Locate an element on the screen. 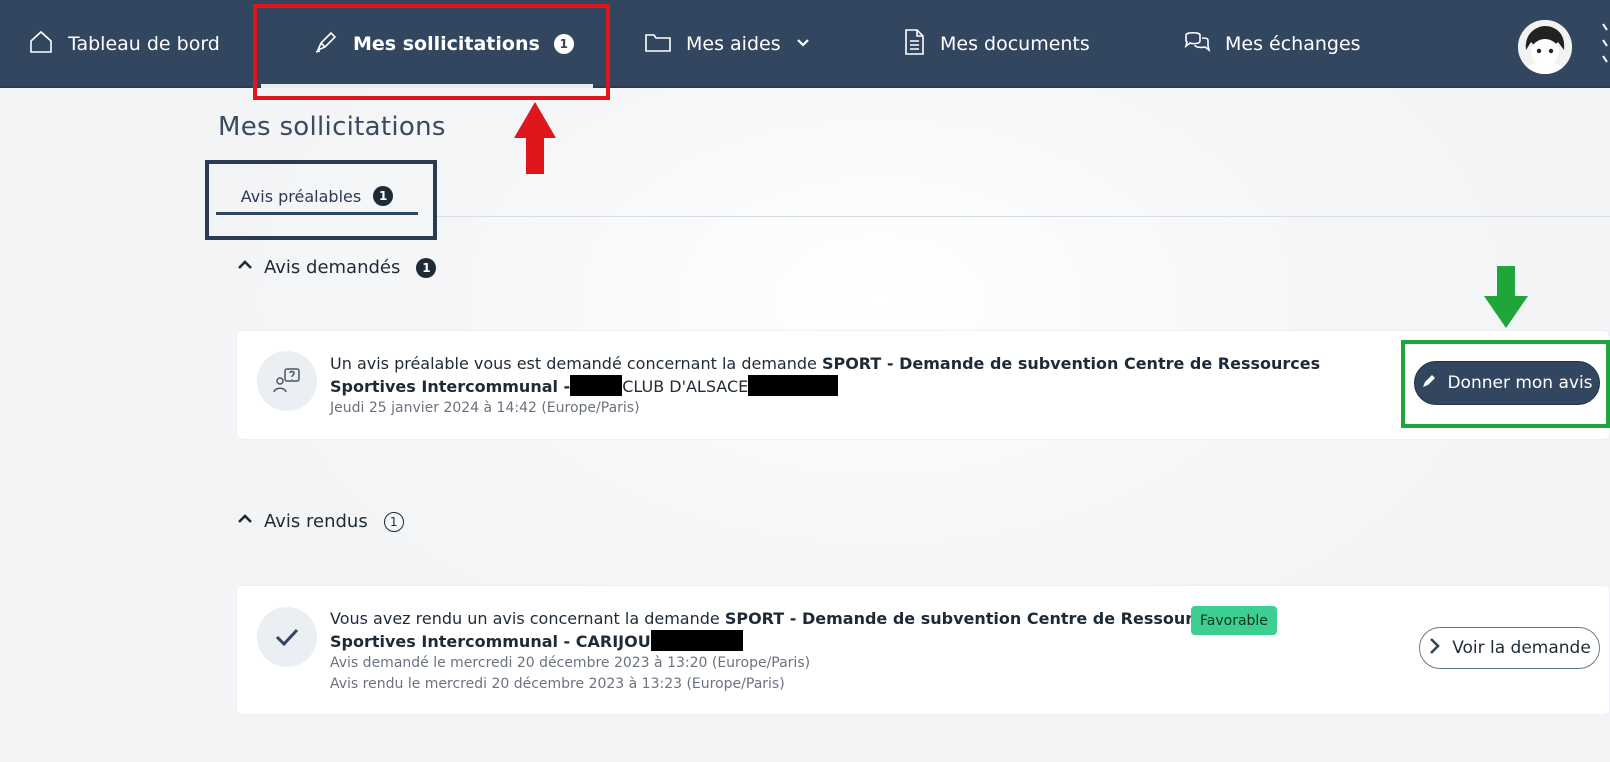 Image resolution: width=1610 pixels, height=762 pixels. section-title: Avis demandés is located at coordinates (332, 267).